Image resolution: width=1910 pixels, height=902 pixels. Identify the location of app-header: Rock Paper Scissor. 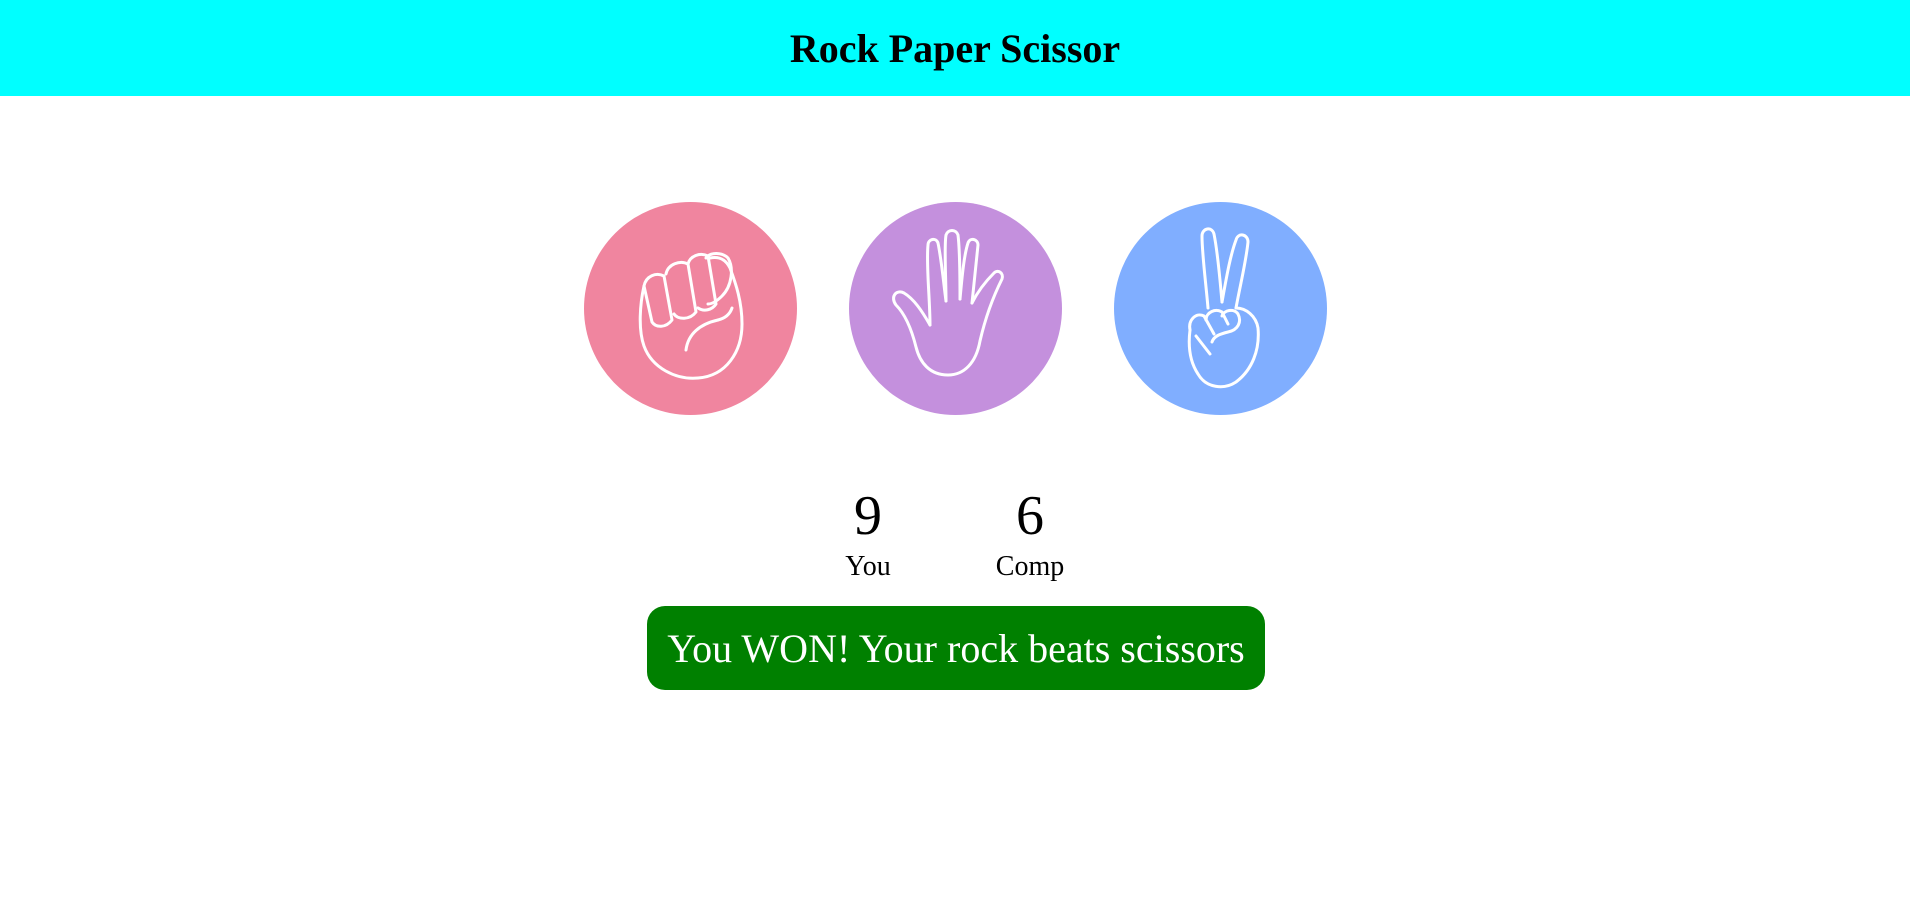
(955, 48).